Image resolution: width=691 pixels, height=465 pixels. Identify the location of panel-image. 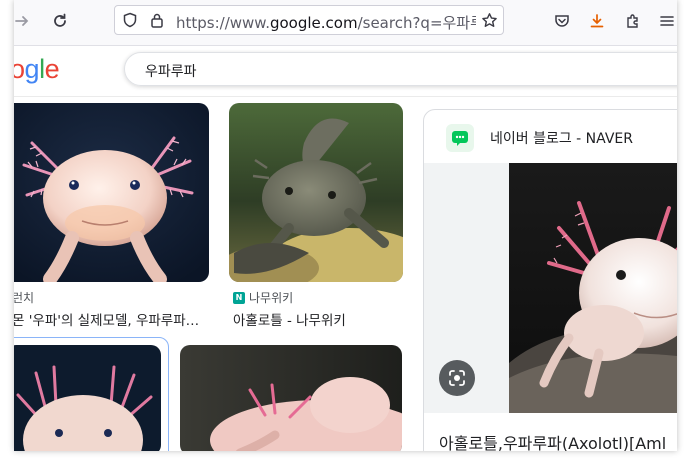
(593, 288).